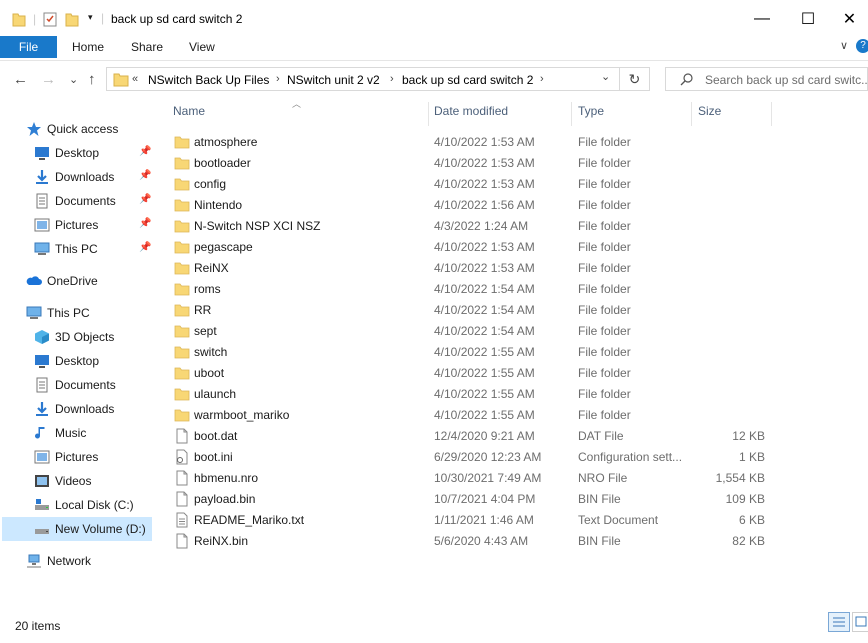  I want to click on folder-row: pegascape 4/10/2022 1:53 AM File folder, so click(471, 247).